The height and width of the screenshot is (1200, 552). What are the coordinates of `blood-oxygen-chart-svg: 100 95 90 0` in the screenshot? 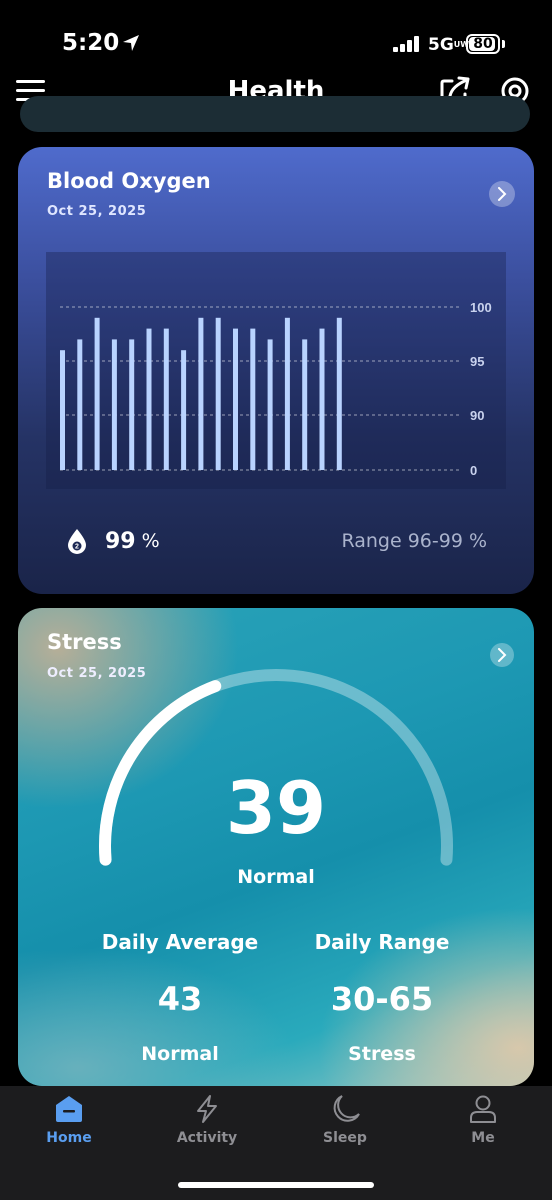 It's located at (276, 389).